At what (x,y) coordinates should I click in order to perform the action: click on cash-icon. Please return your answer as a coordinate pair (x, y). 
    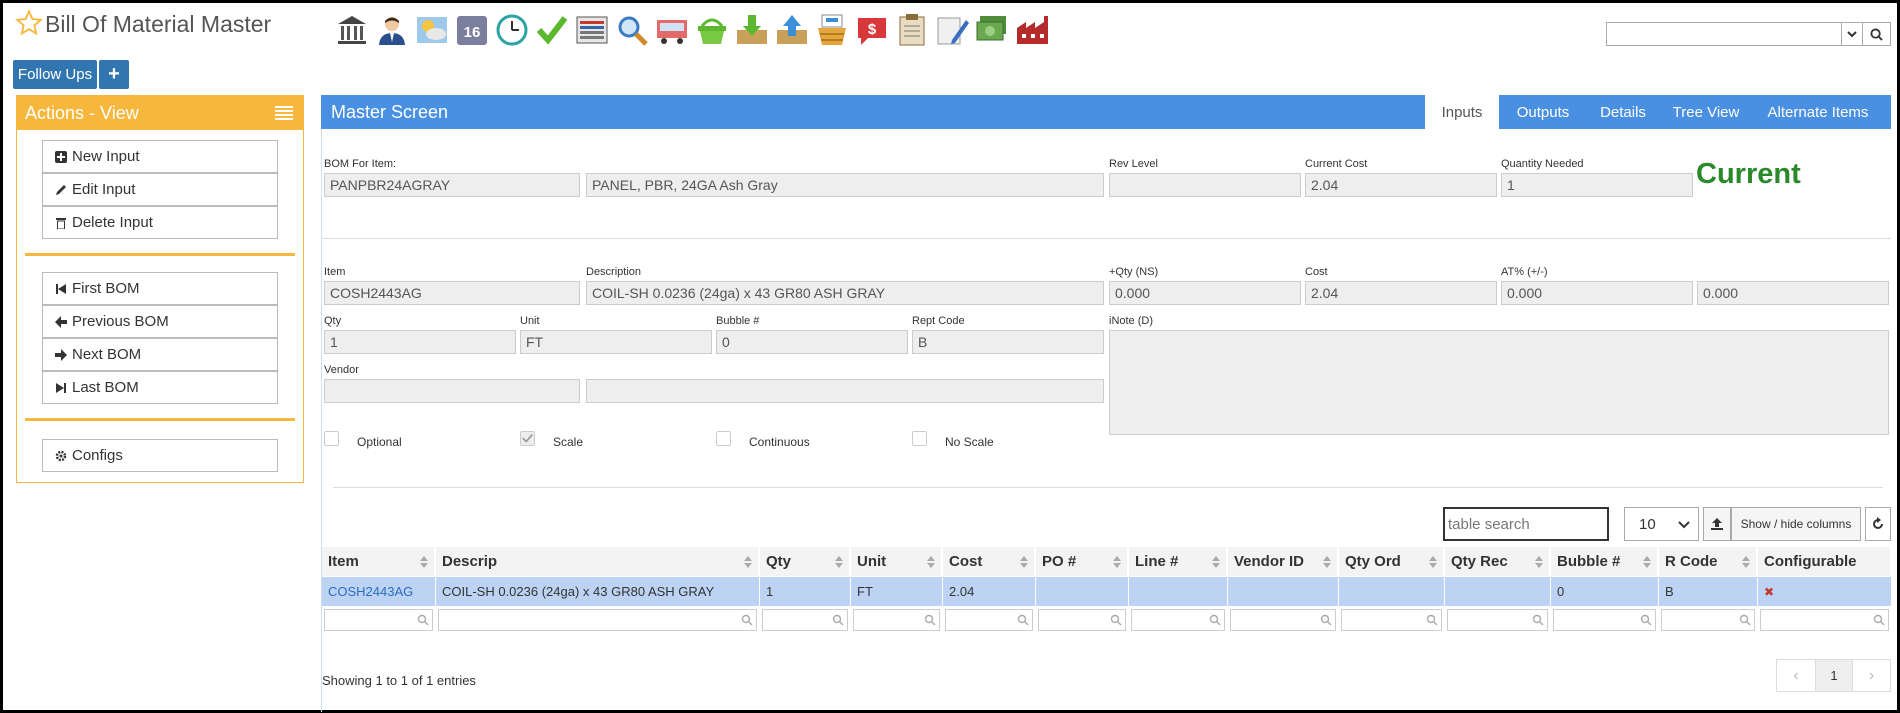
    Looking at the image, I should click on (992, 30).